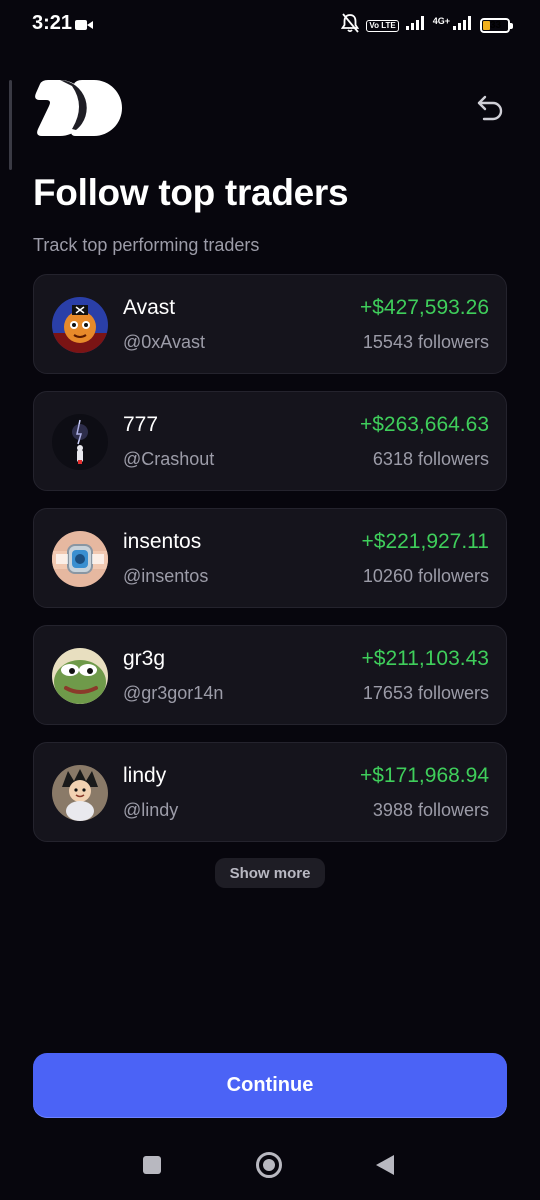 Image resolution: width=540 pixels, height=1200 pixels. I want to click on system-nav-bar, so click(270, 1170).